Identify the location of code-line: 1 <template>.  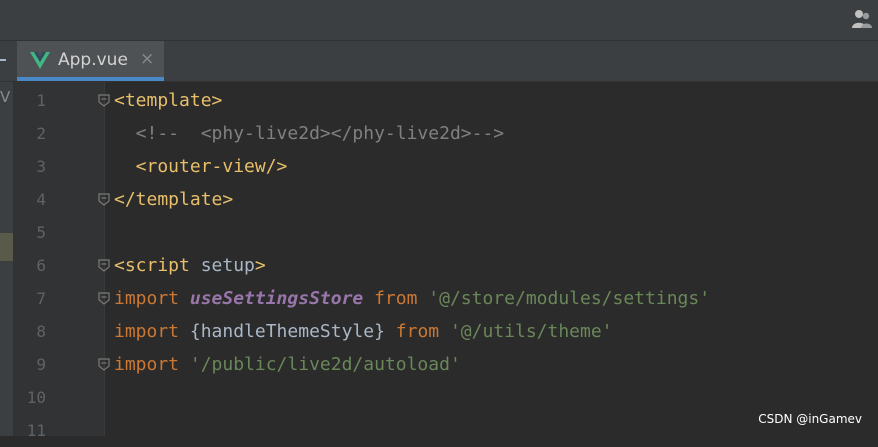
(439, 100).